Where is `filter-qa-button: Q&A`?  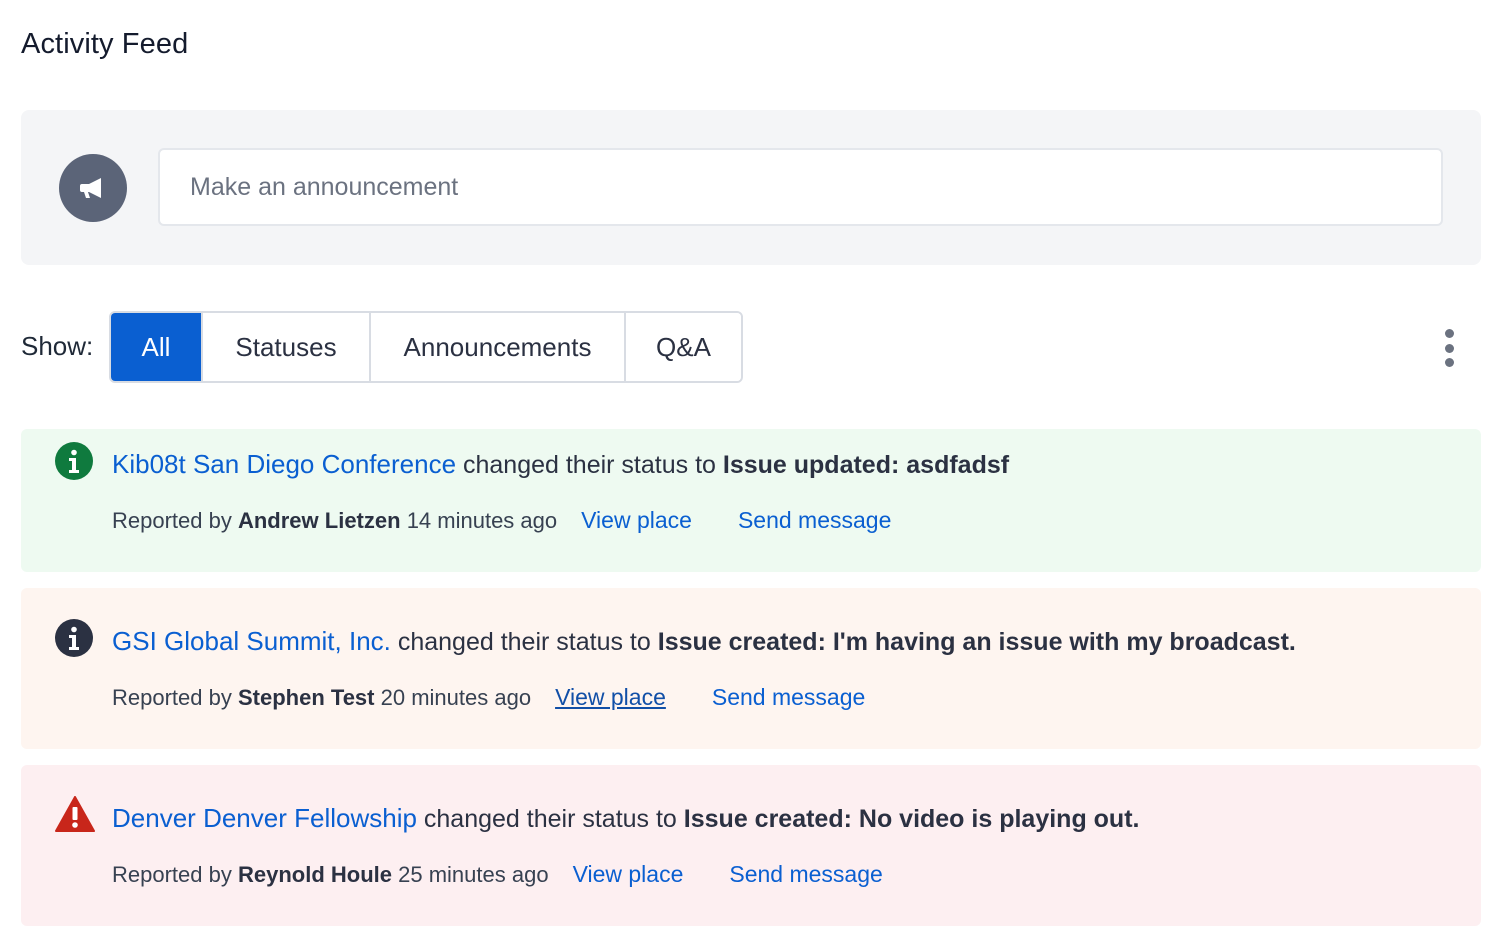
filter-qa-button: Q&A is located at coordinates (683, 347).